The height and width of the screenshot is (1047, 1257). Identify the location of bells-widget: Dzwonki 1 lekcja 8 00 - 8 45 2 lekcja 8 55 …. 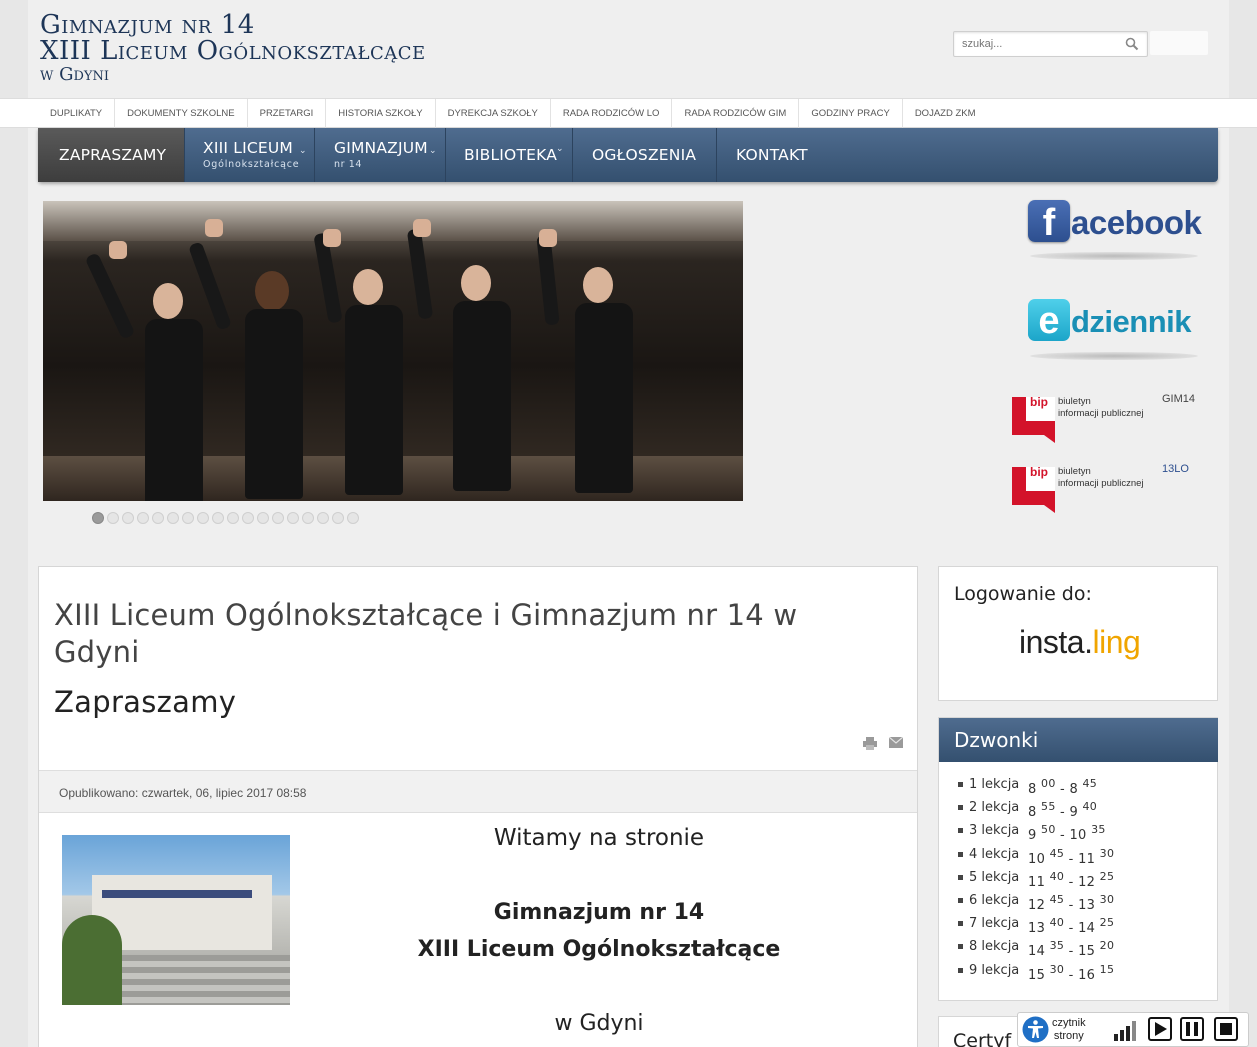
(1078, 859).